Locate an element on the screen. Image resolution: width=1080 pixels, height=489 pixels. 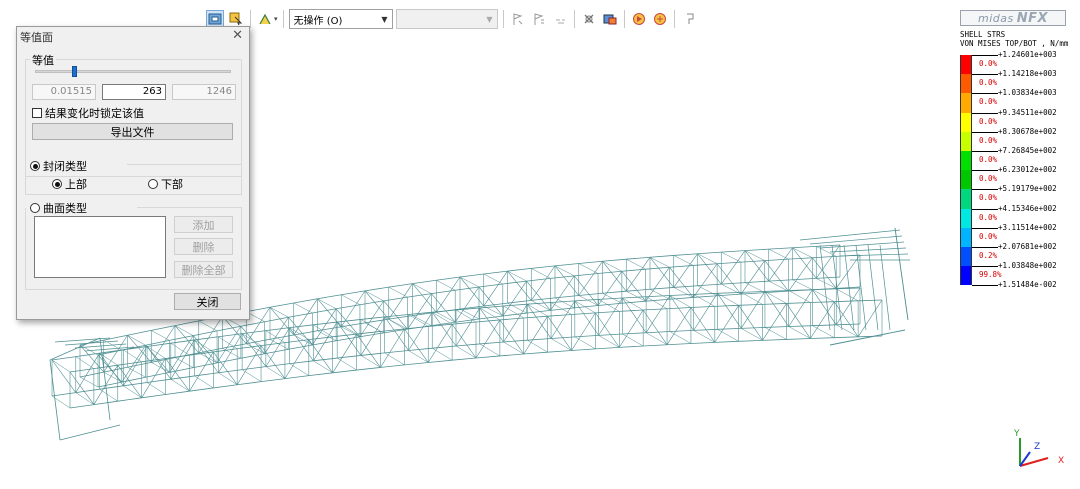
close-icon: ✕ is located at coordinates (237, 35).